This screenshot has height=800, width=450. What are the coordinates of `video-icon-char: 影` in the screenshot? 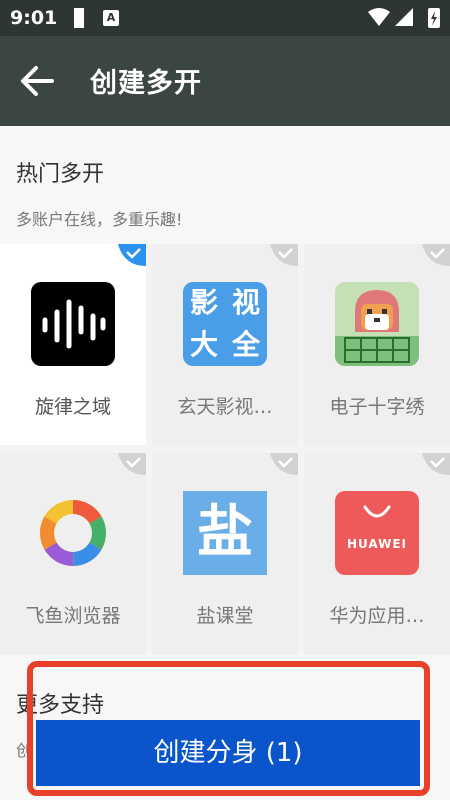 It's located at (203, 302).